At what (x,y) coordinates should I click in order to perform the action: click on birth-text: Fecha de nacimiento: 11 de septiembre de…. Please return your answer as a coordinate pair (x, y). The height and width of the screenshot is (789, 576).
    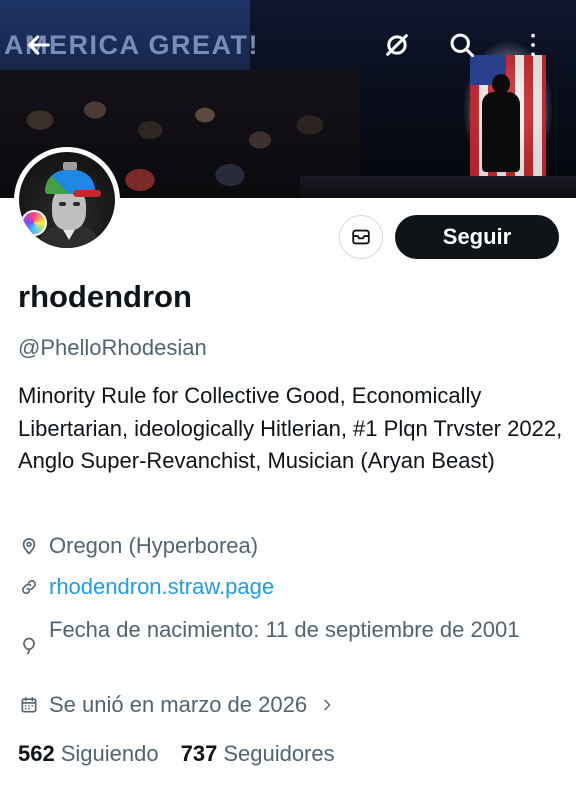
    Looking at the image, I should click on (284, 629).